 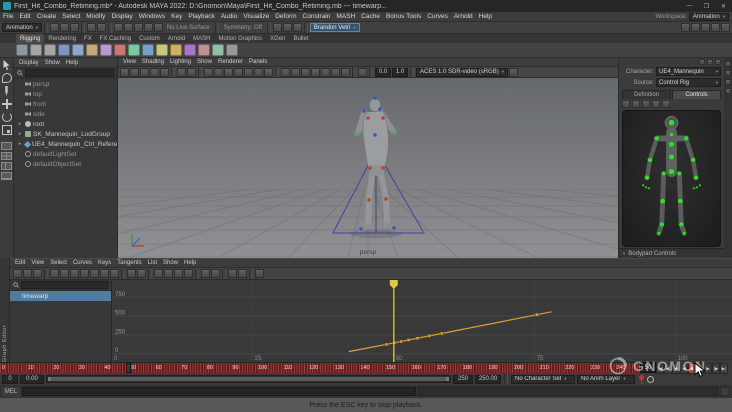 What do you see at coordinates (144, 72) in the screenshot?
I see `camera-attributes-icon` at bounding box center [144, 72].